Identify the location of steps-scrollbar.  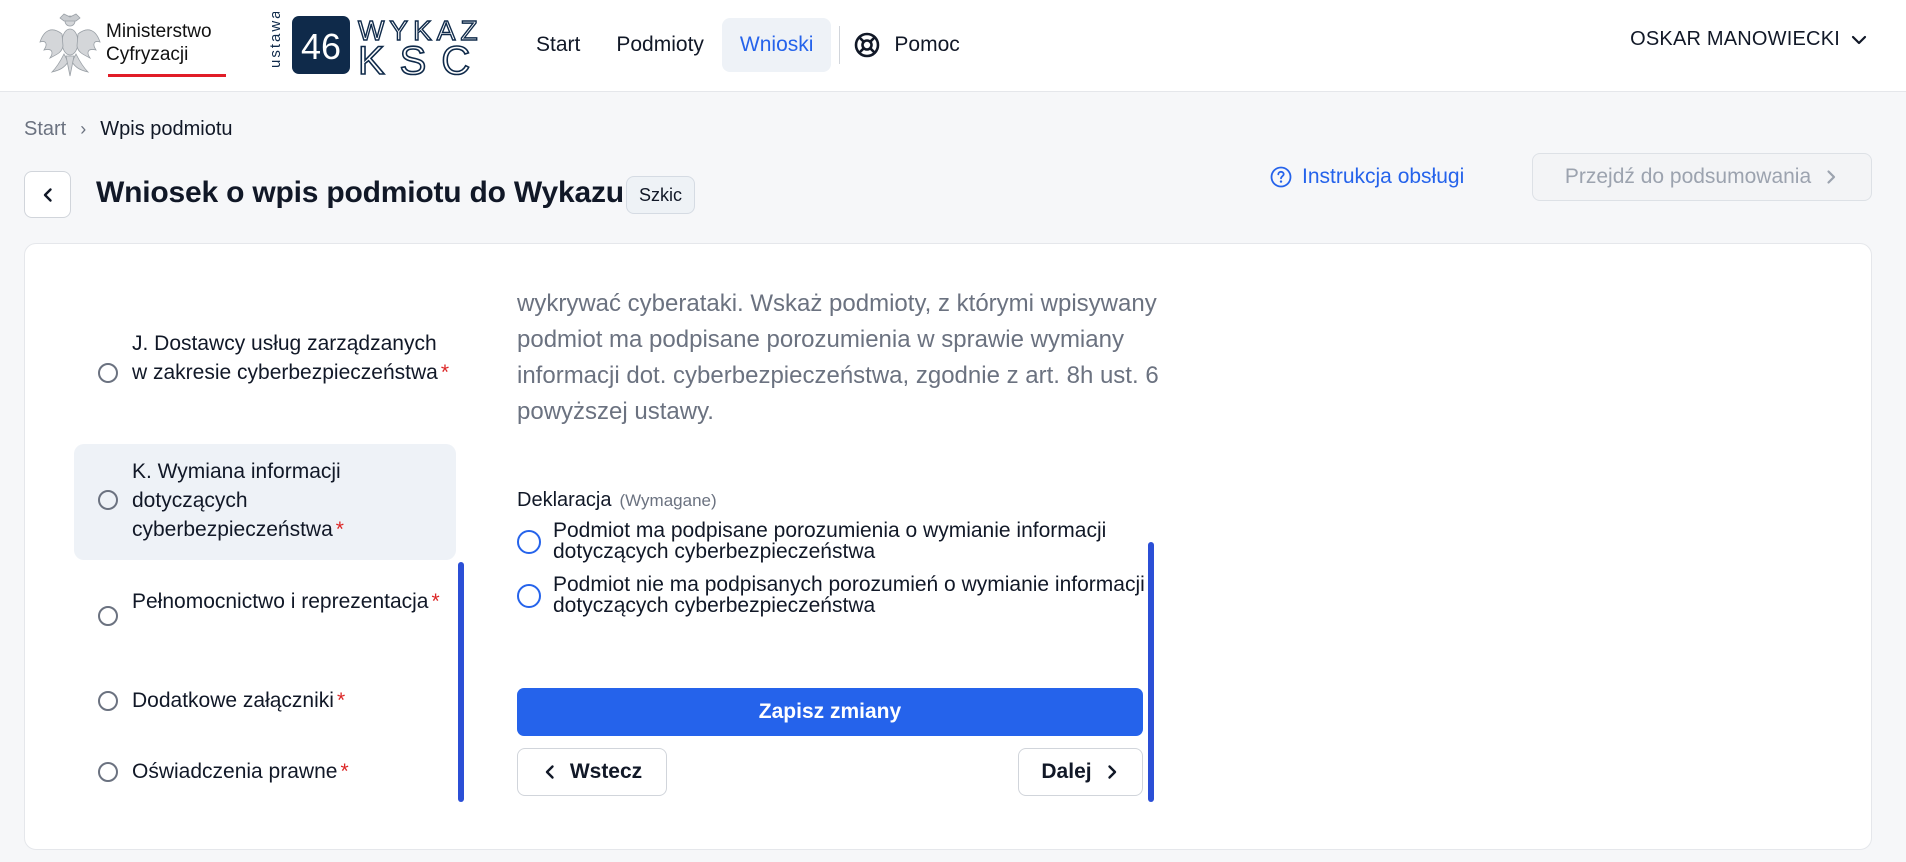
(461, 682).